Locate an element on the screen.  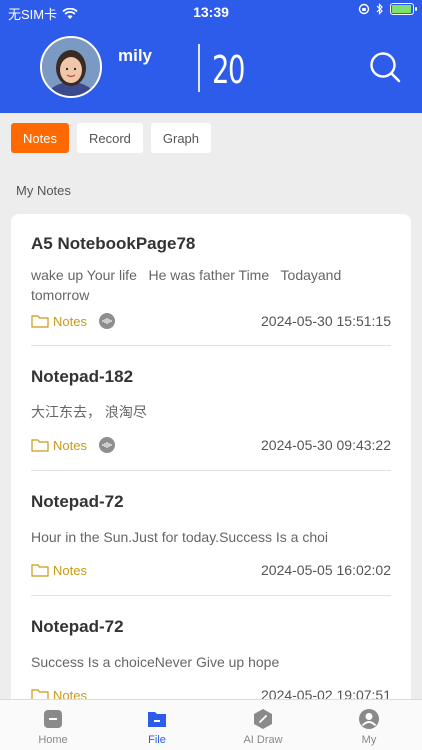
header-divider is located at coordinates (199, 68).